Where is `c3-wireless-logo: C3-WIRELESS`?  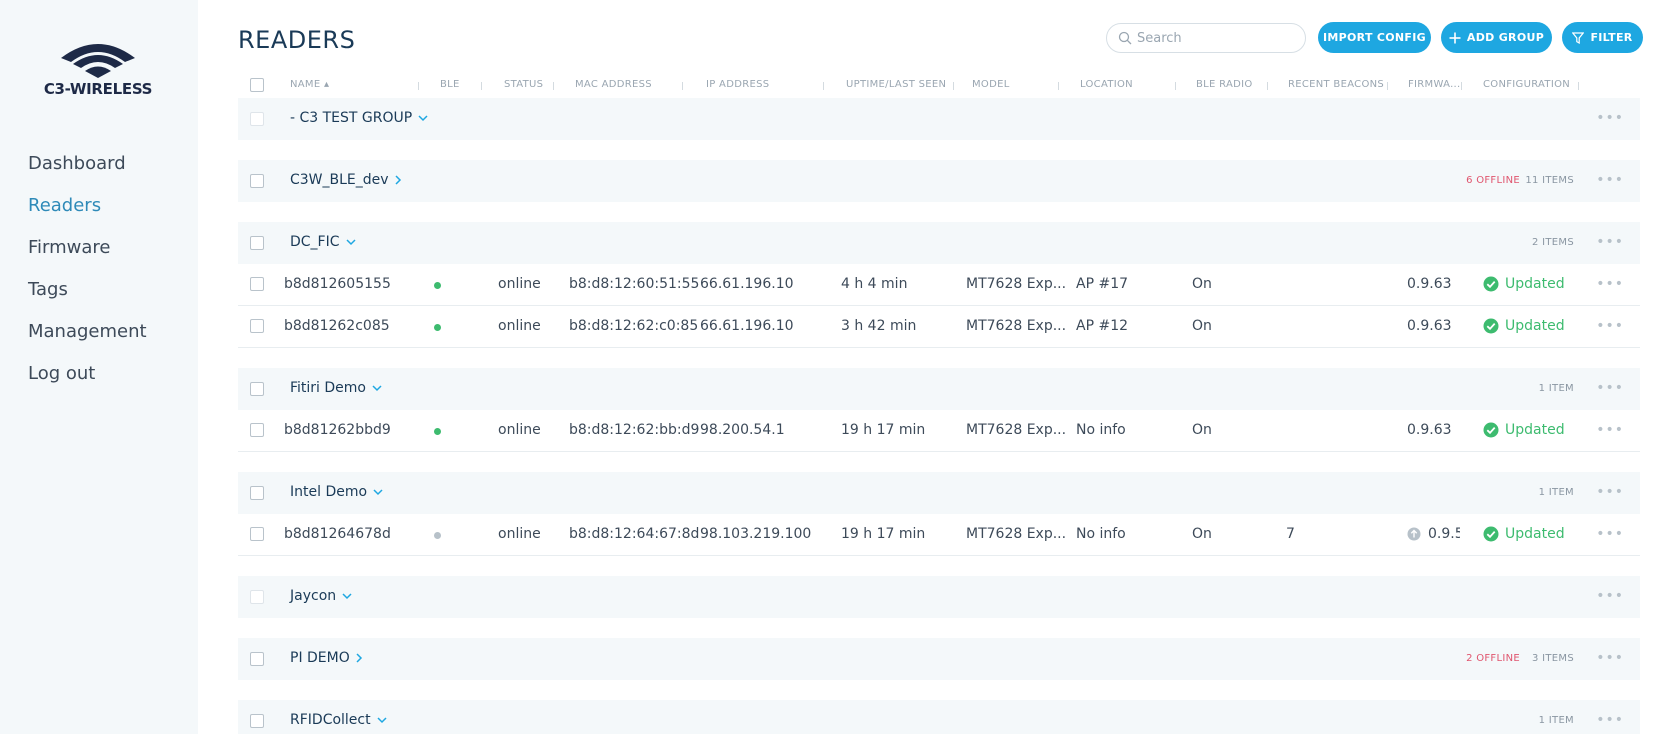 c3-wireless-logo: C3-WIRELESS is located at coordinates (98, 69).